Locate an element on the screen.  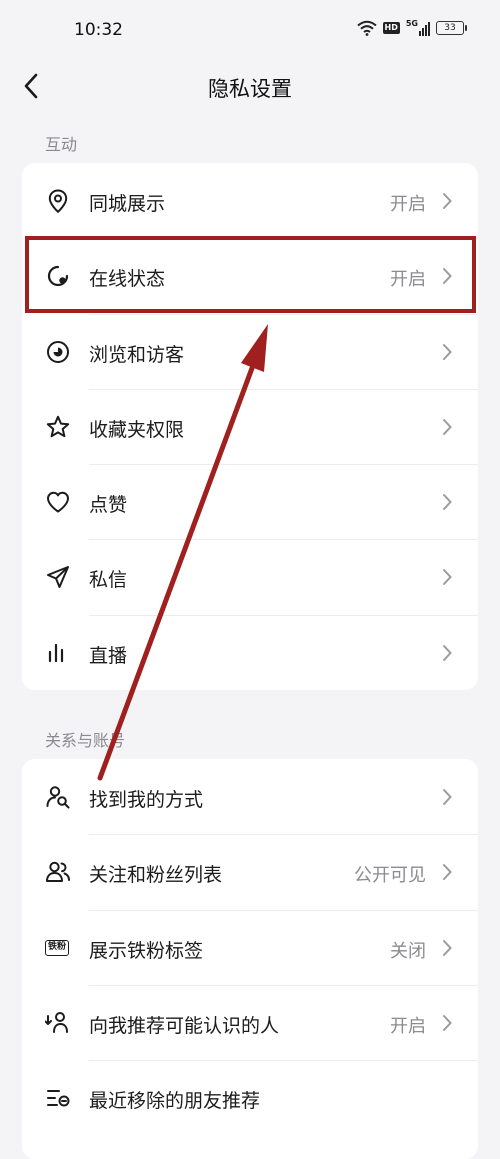
setting-row-show-fan-badge: 铁粉 展示铁粉标签 关闭 is located at coordinates (250, 947).